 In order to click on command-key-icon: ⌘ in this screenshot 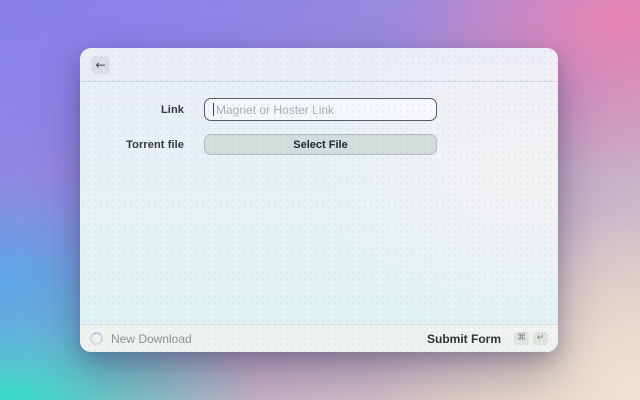, I will do `click(521, 338)`.